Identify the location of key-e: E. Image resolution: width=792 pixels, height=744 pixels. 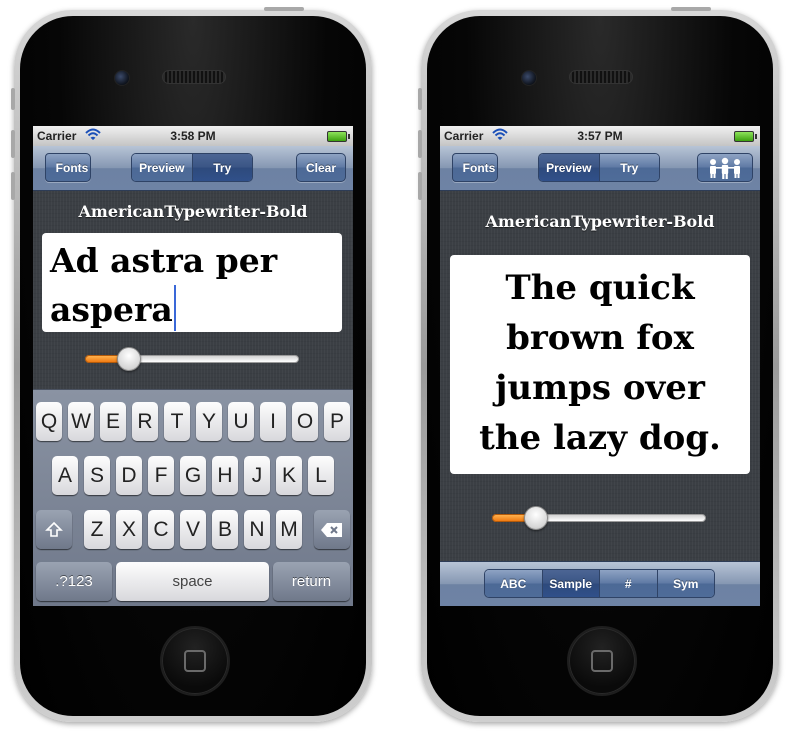
(113, 421).